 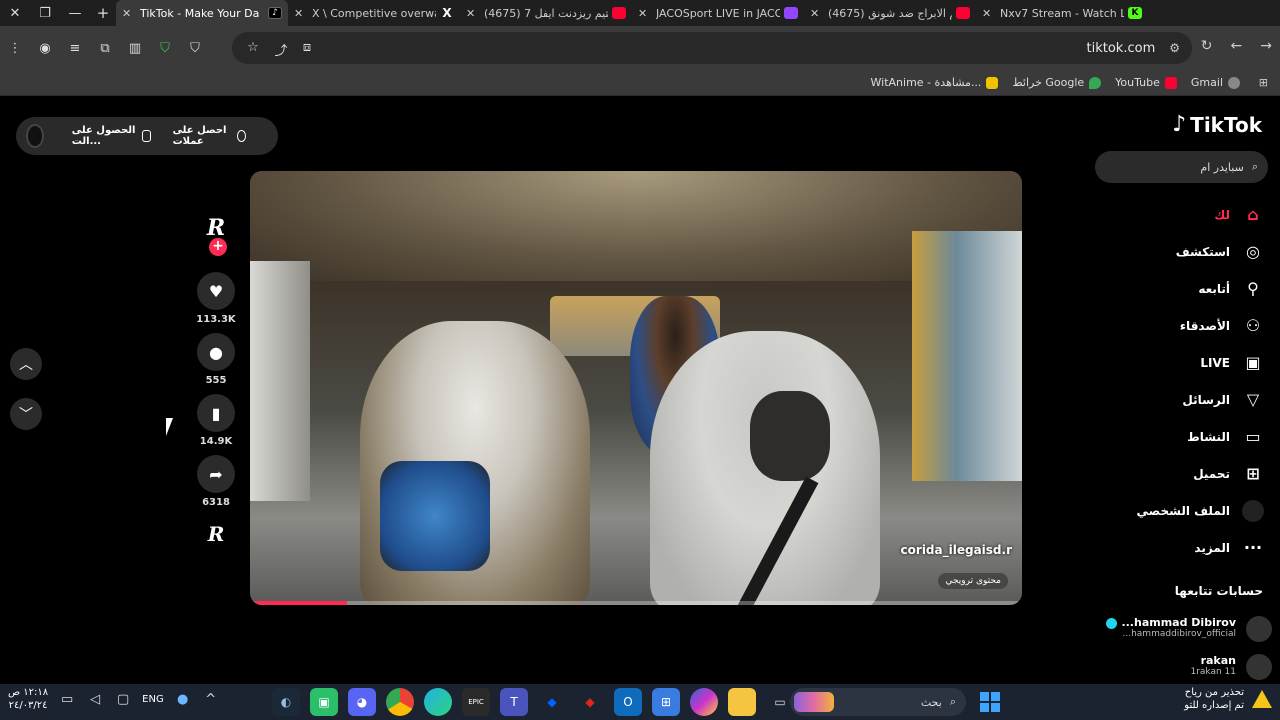 I want to click on sidebar-item-upload: تحميل ⊞, so click(x=1164, y=473).